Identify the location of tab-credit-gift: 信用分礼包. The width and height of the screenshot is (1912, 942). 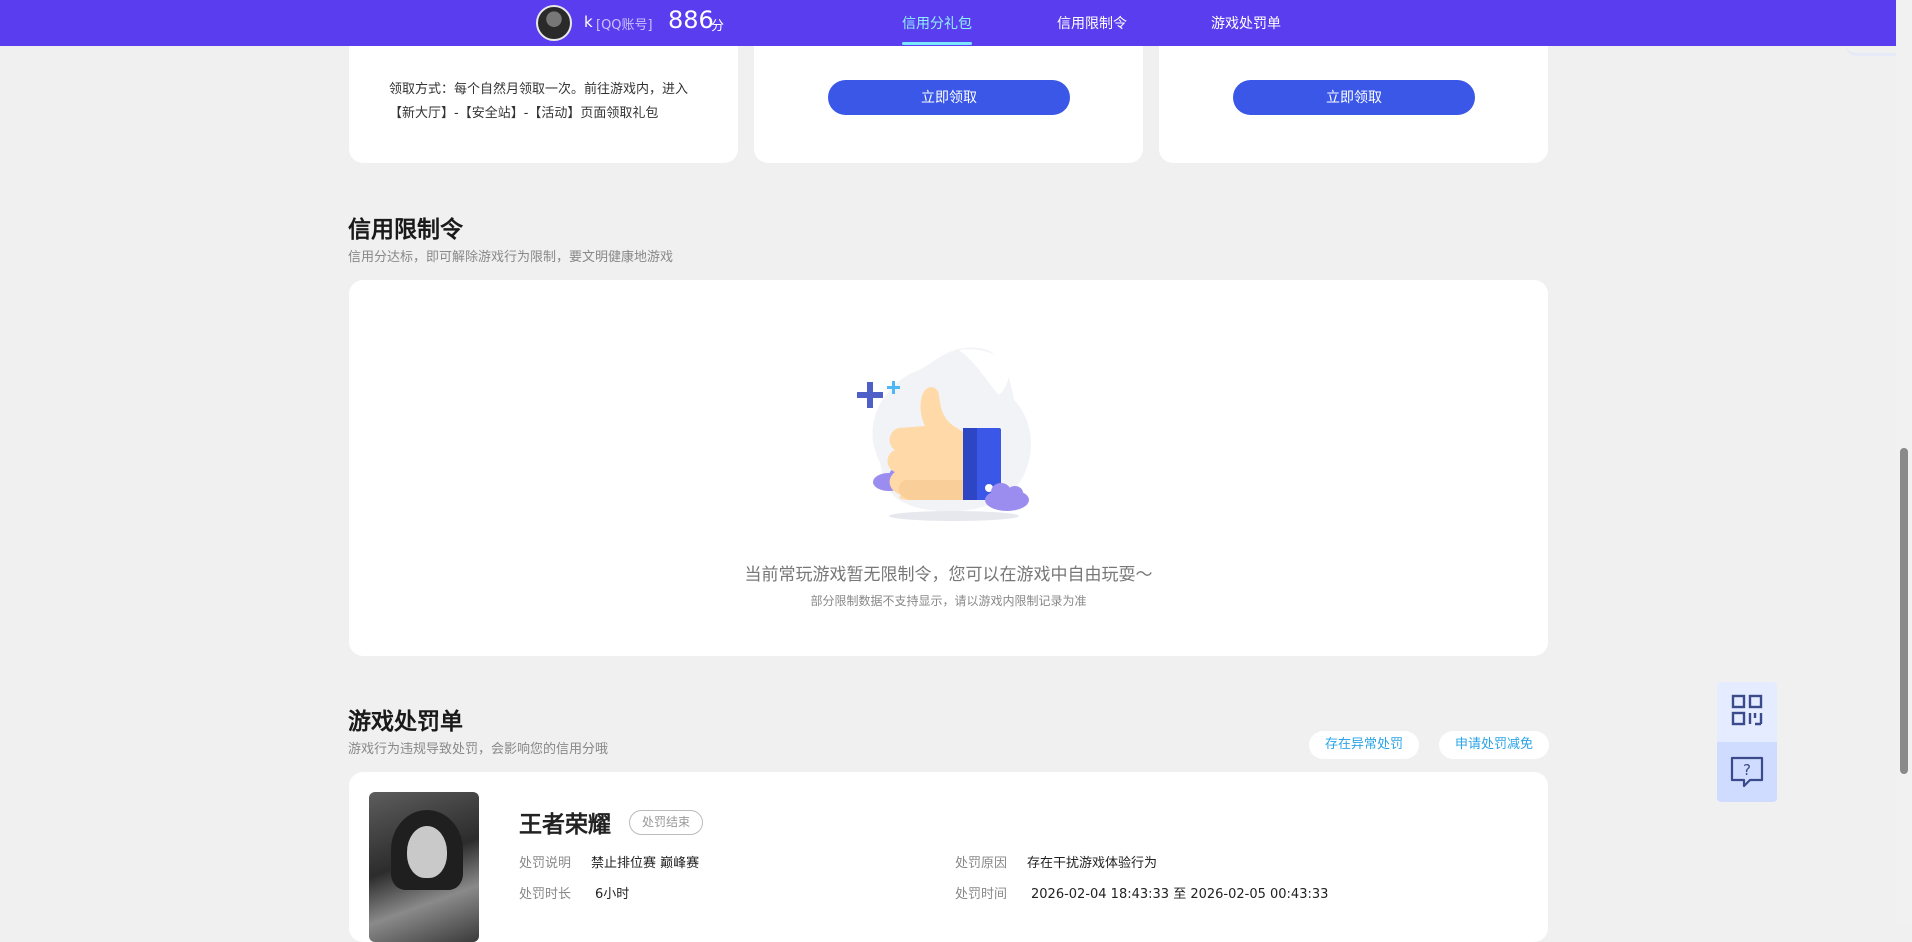
(937, 23).